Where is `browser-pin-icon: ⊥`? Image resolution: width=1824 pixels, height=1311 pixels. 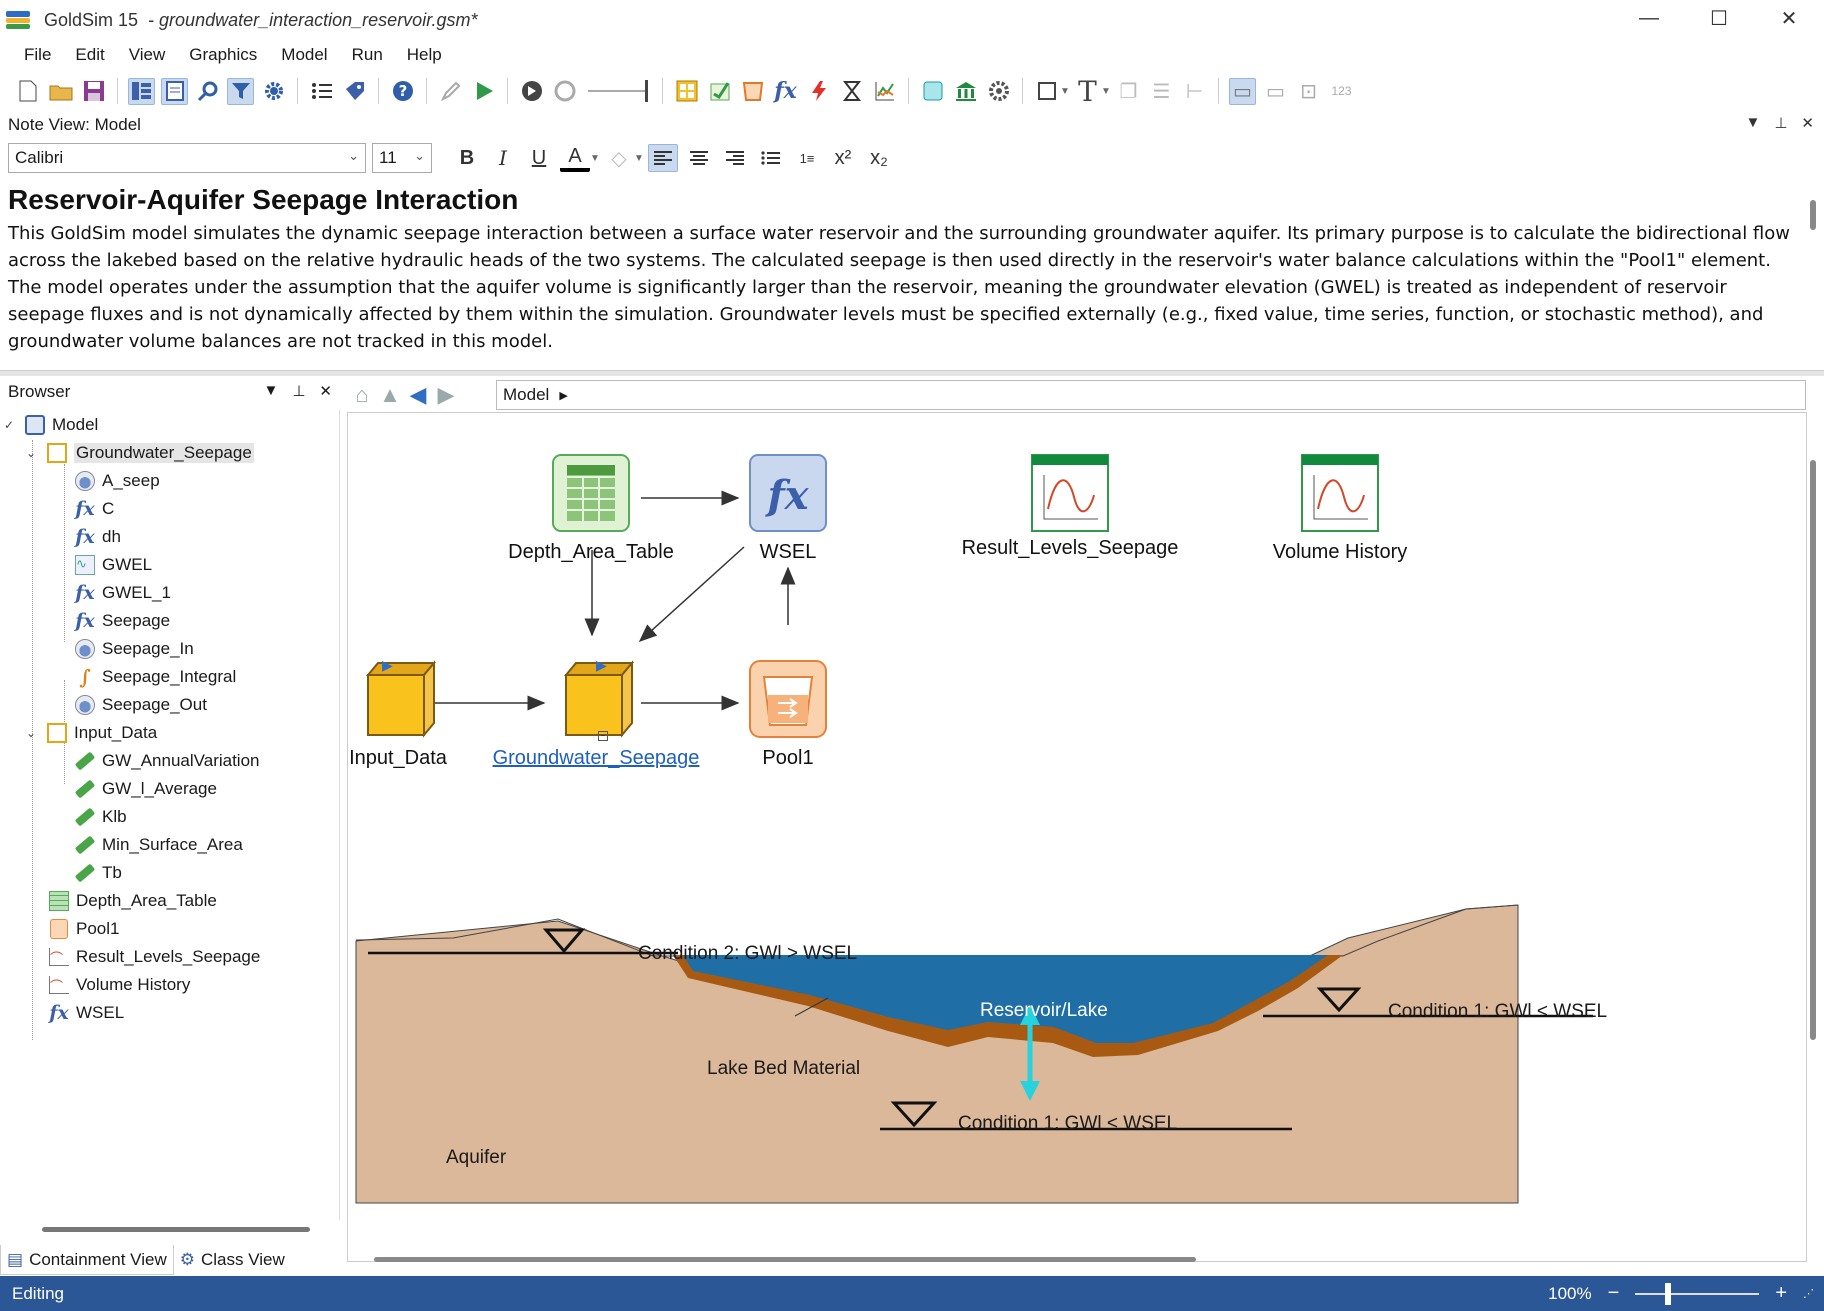 browser-pin-icon: ⊥ is located at coordinates (298, 391).